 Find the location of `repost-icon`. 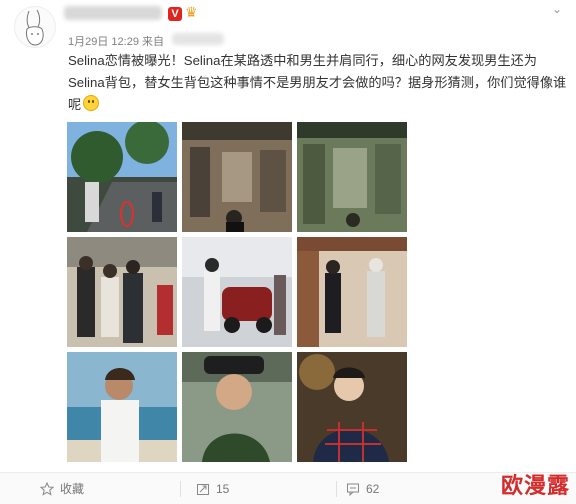

repost-icon is located at coordinates (203, 489).